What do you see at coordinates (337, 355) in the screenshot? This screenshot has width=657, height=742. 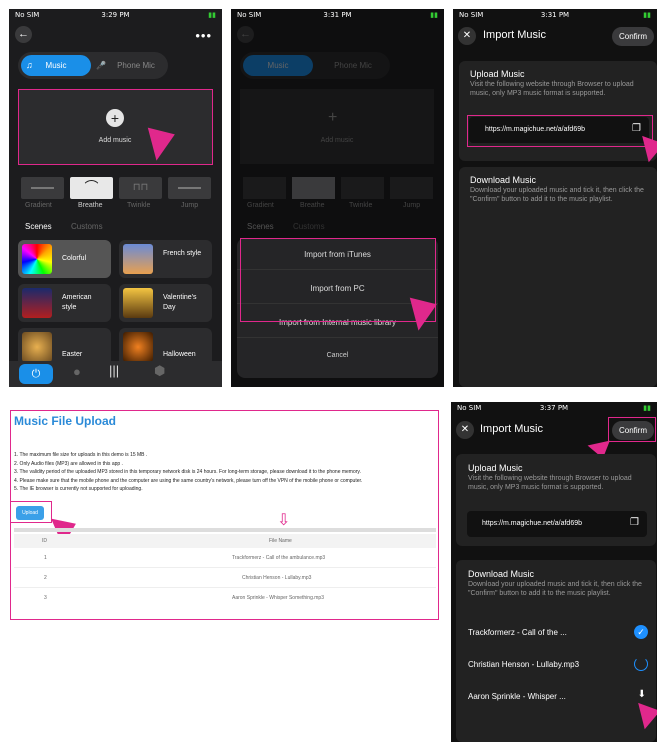 I see `cancel-button: Cancel` at bounding box center [337, 355].